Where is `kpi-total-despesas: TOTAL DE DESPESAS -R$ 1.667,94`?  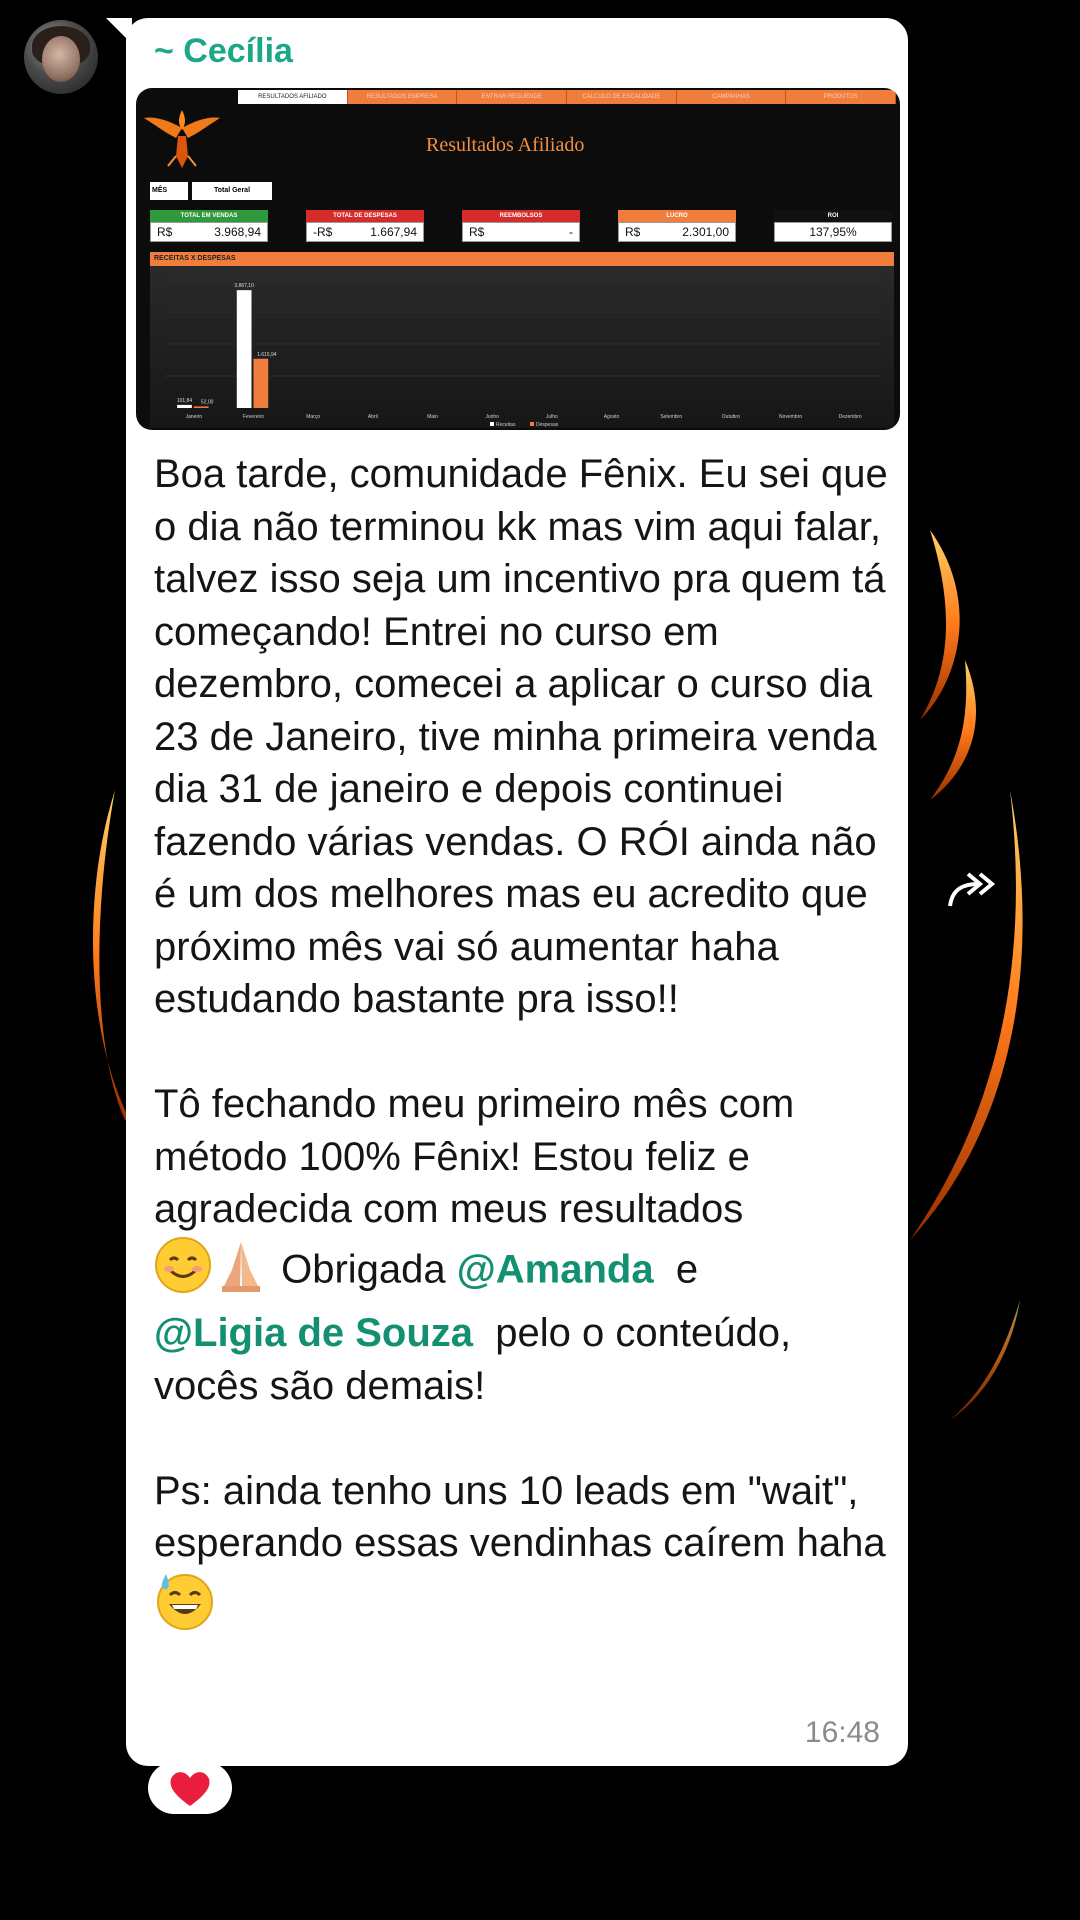
kpi-total-despesas: TOTAL DE DESPESAS -R$ 1.667,94 is located at coordinates (365, 226).